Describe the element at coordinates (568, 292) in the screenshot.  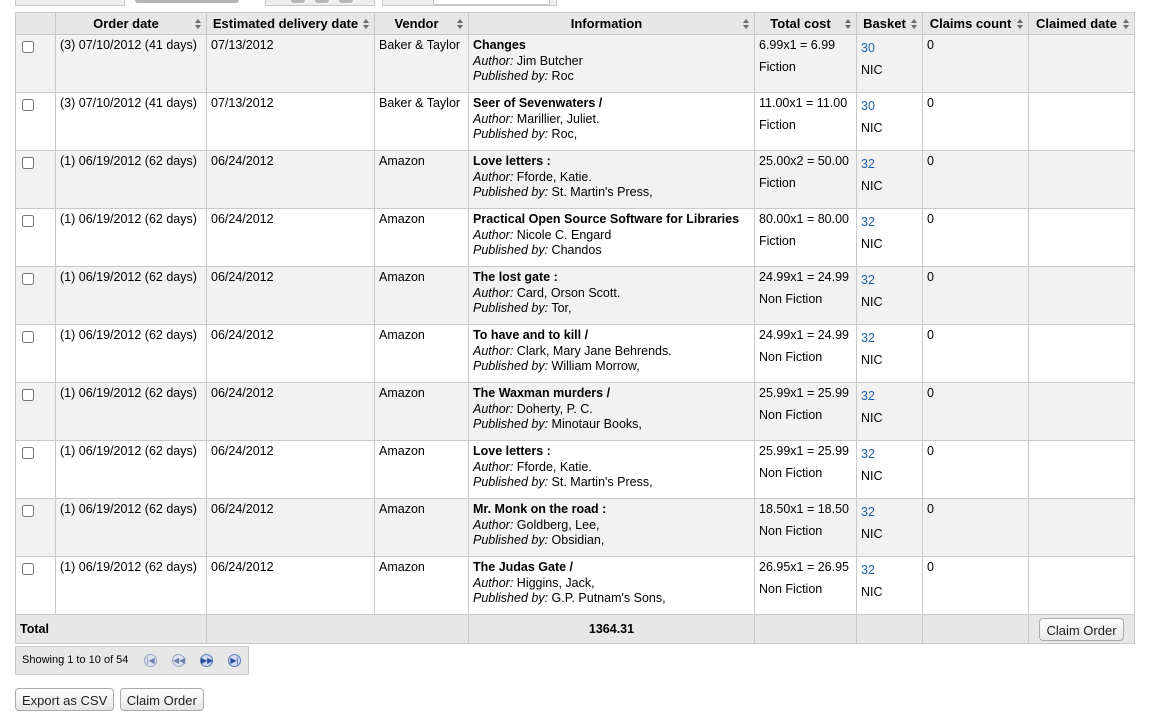
I see `author: Card, Orson Scott.` at that location.